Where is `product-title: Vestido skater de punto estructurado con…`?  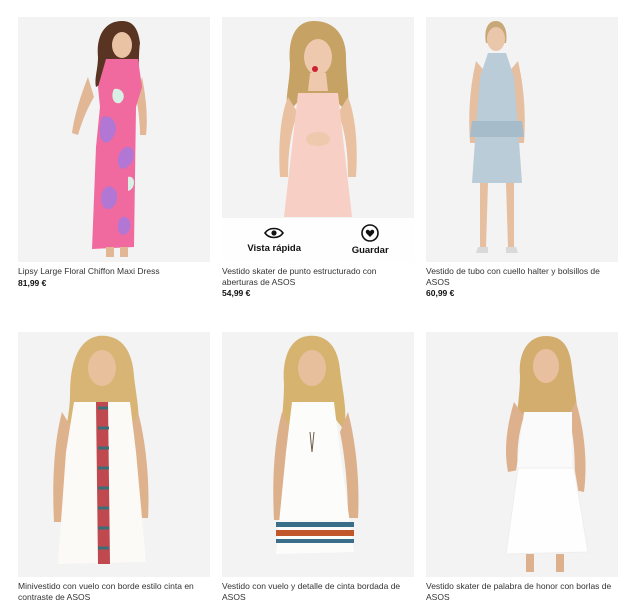 product-title: Vestido skater de punto estructurado con… is located at coordinates (318, 276).